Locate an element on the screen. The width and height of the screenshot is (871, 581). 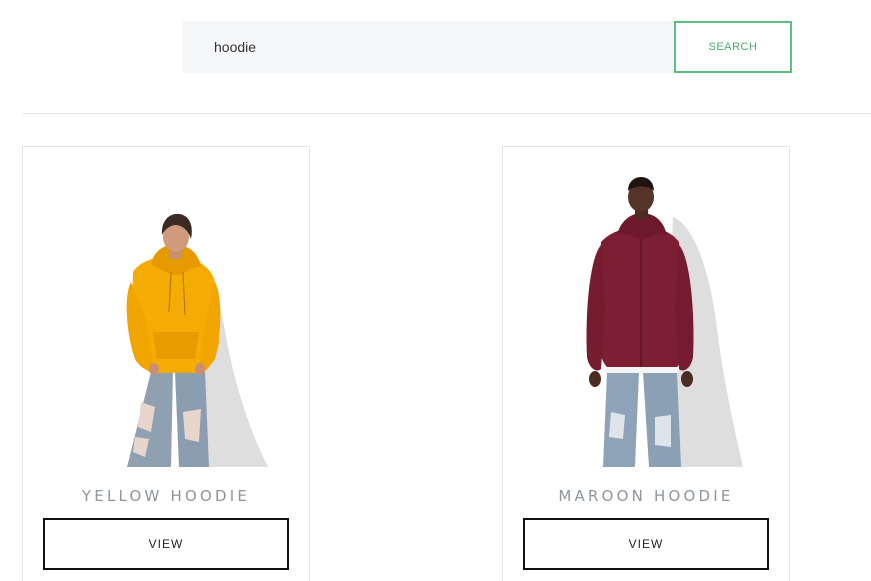
search-input is located at coordinates (428, 47).